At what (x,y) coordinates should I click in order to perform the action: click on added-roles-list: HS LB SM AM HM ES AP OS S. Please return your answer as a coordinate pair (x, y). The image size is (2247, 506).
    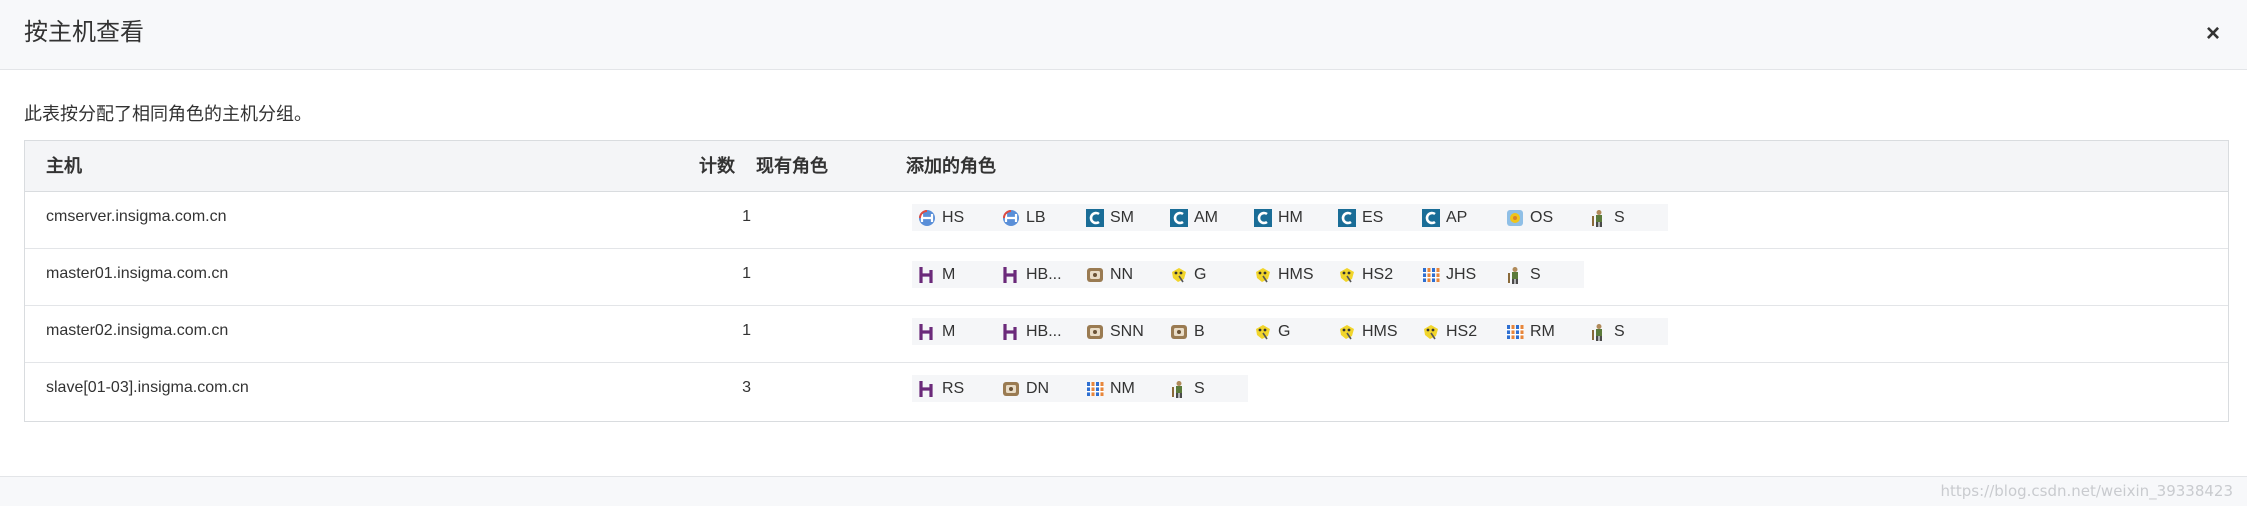
    Looking at the image, I should click on (1290, 217).